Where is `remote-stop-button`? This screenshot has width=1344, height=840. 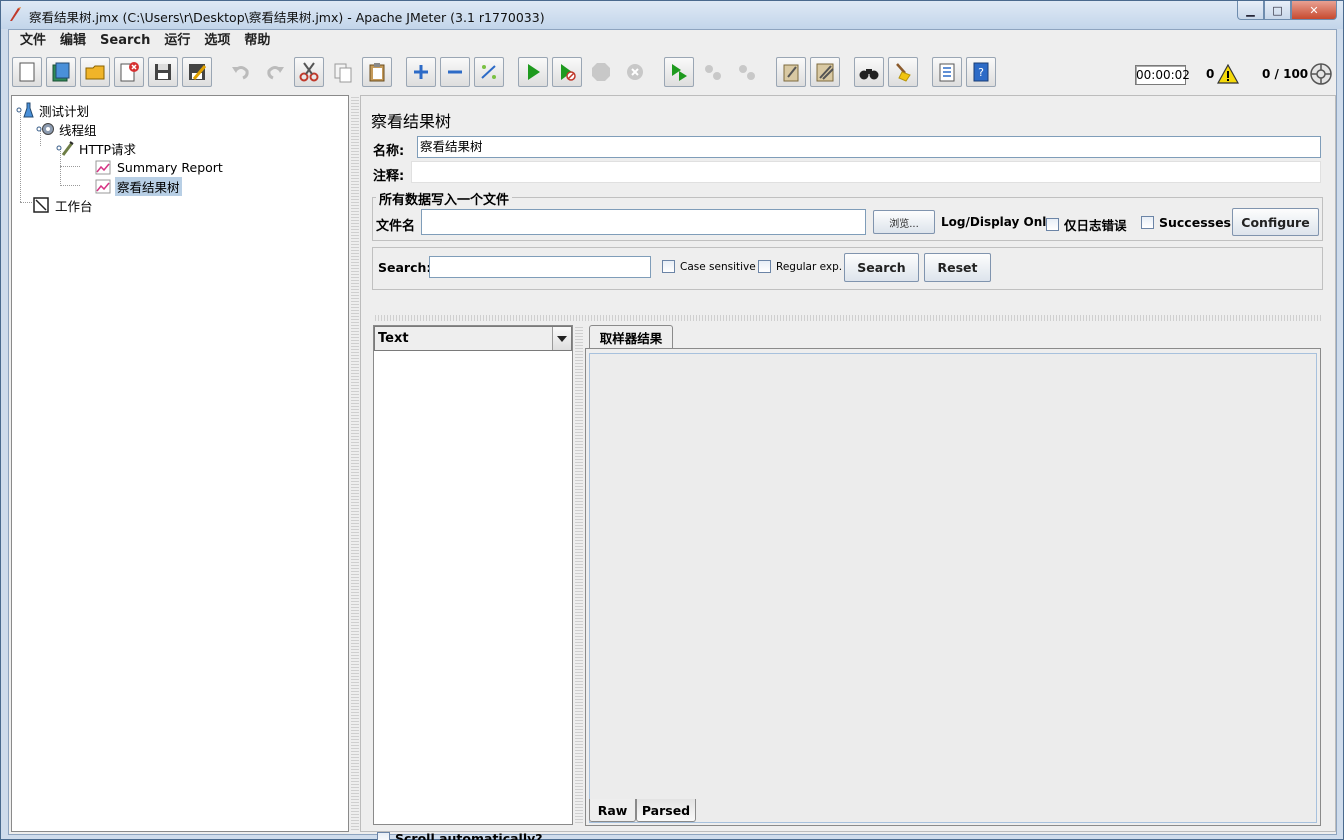
remote-stop-button is located at coordinates (713, 72).